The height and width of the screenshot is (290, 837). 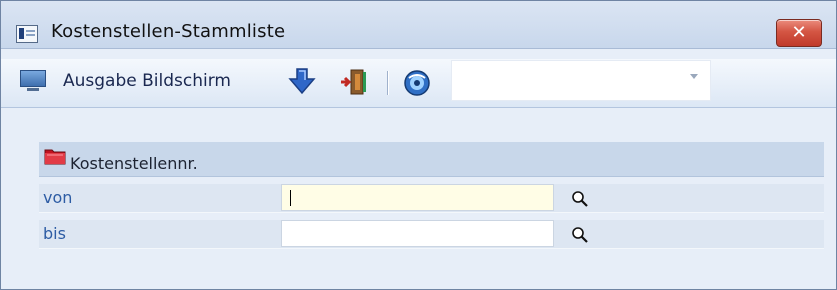 What do you see at coordinates (147, 81) in the screenshot?
I see `output-screen-button: Ausgabe Bildschirm` at bounding box center [147, 81].